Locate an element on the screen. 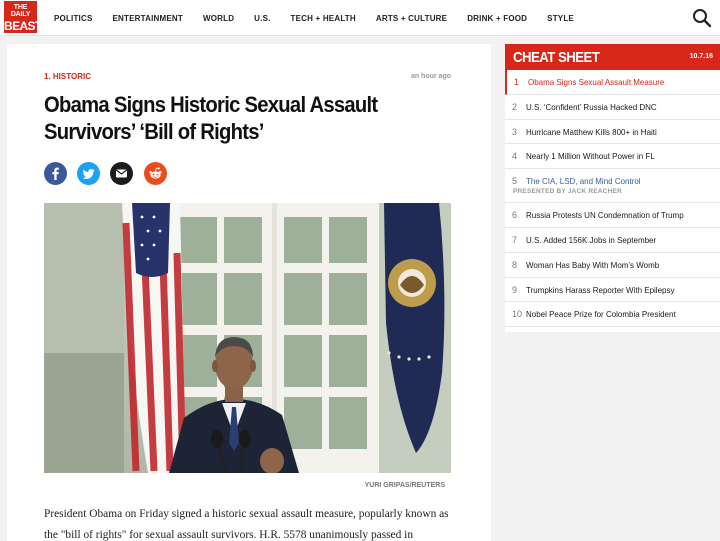  item-headline: Nobel Peace Prize for Colombia President is located at coordinates (601, 314).